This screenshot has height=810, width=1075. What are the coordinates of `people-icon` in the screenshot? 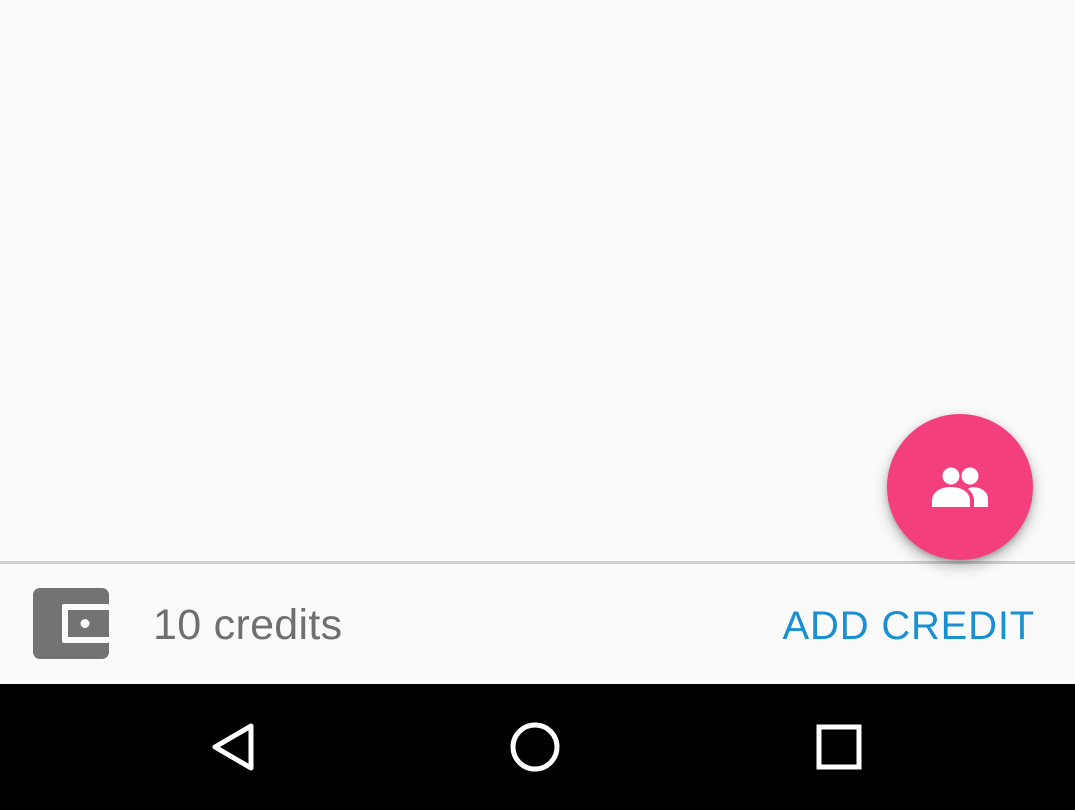 It's located at (960, 487).